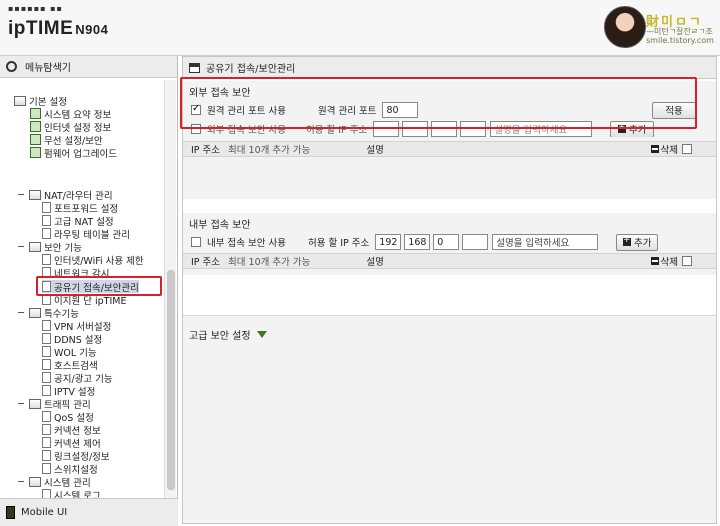 The image size is (720, 526). I want to click on internal-ip-1: 192, so click(388, 242).